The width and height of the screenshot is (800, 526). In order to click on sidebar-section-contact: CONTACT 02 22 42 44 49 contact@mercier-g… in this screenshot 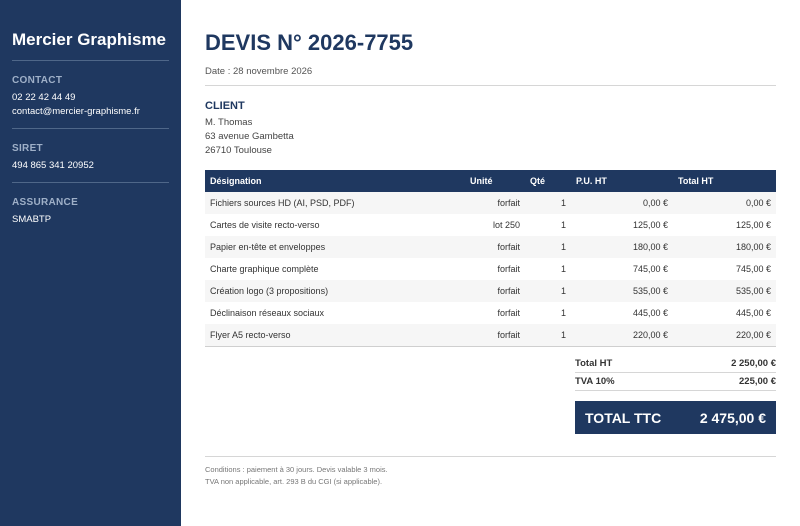, I will do `click(90, 97)`.